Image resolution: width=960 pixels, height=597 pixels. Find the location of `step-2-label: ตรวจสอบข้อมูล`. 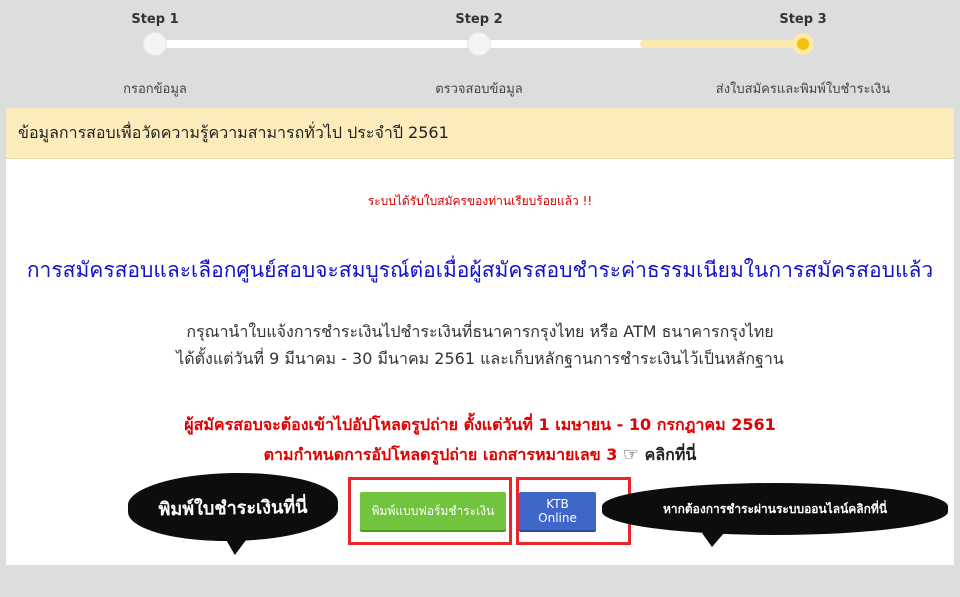

step-2-label: ตรวจสอบข้อมูล is located at coordinates (479, 89).